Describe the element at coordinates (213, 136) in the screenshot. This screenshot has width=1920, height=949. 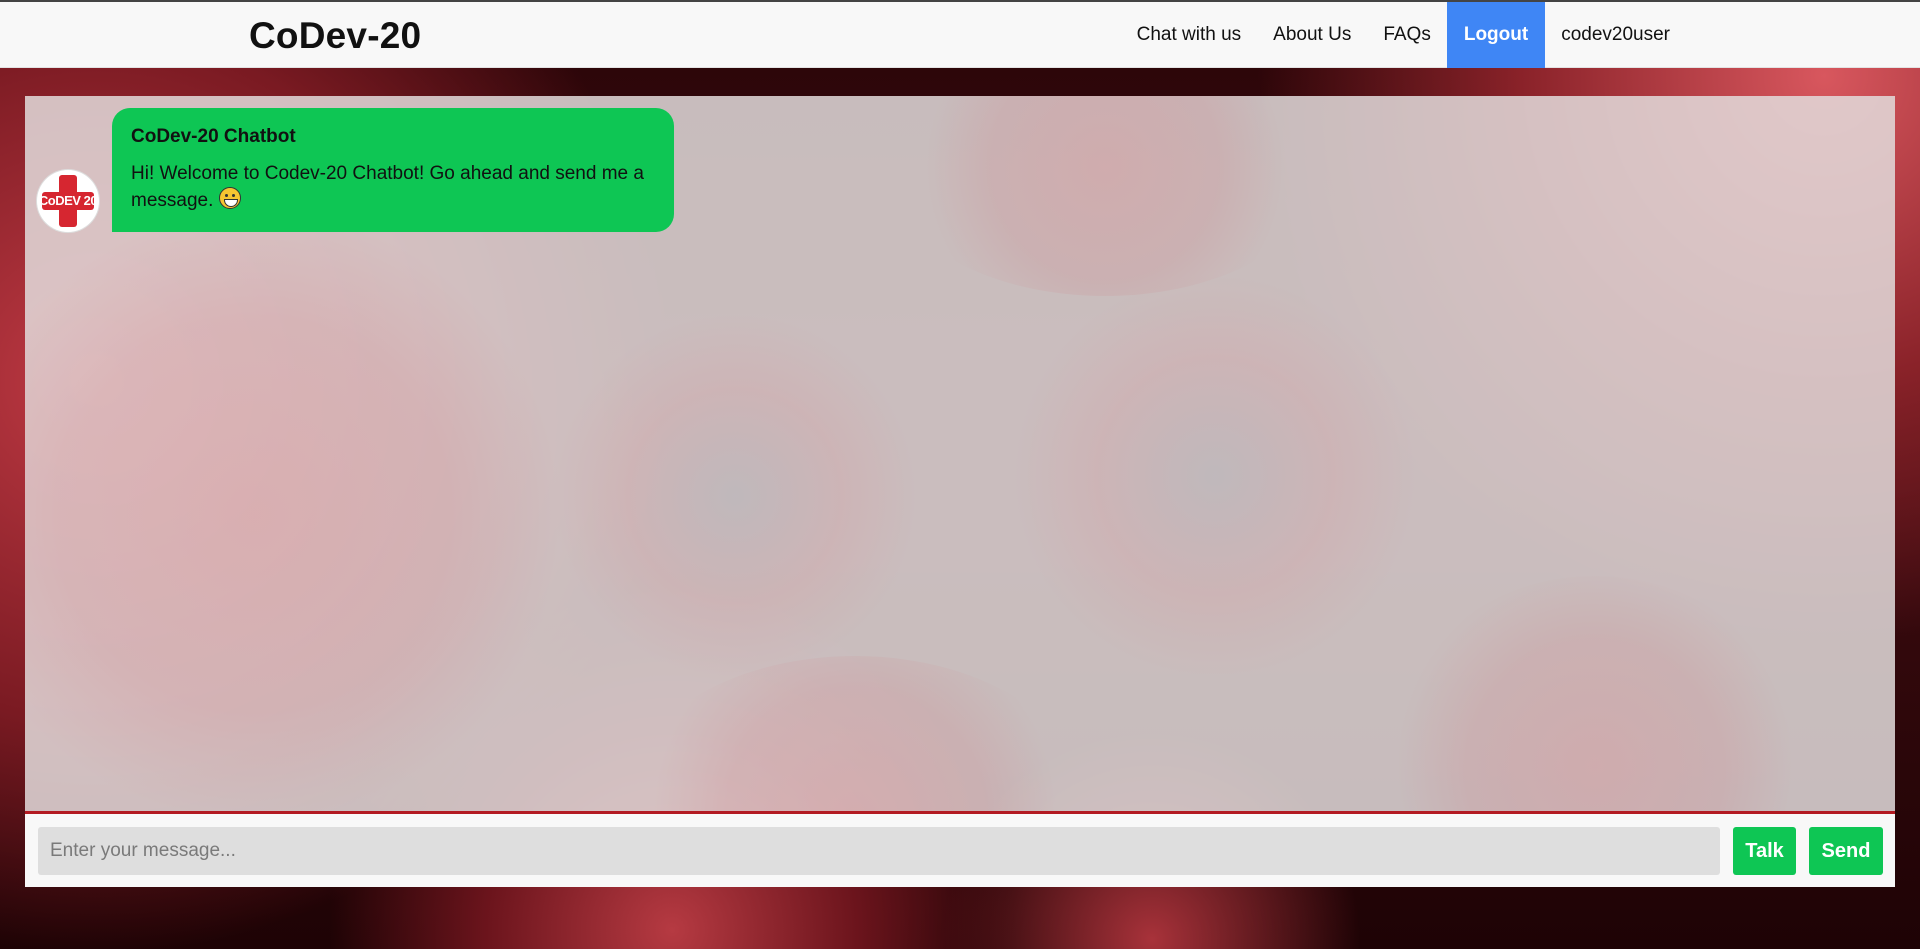
I see `message-sender: CoDev-20 Chatbot` at that location.